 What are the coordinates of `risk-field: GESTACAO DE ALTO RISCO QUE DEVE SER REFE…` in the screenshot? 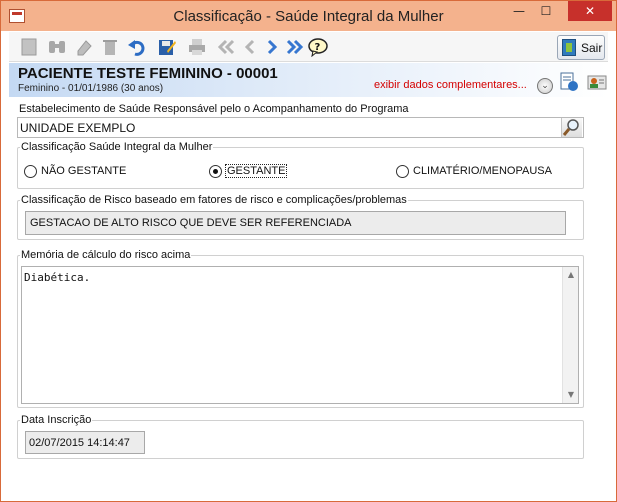 It's located at (295, 223).